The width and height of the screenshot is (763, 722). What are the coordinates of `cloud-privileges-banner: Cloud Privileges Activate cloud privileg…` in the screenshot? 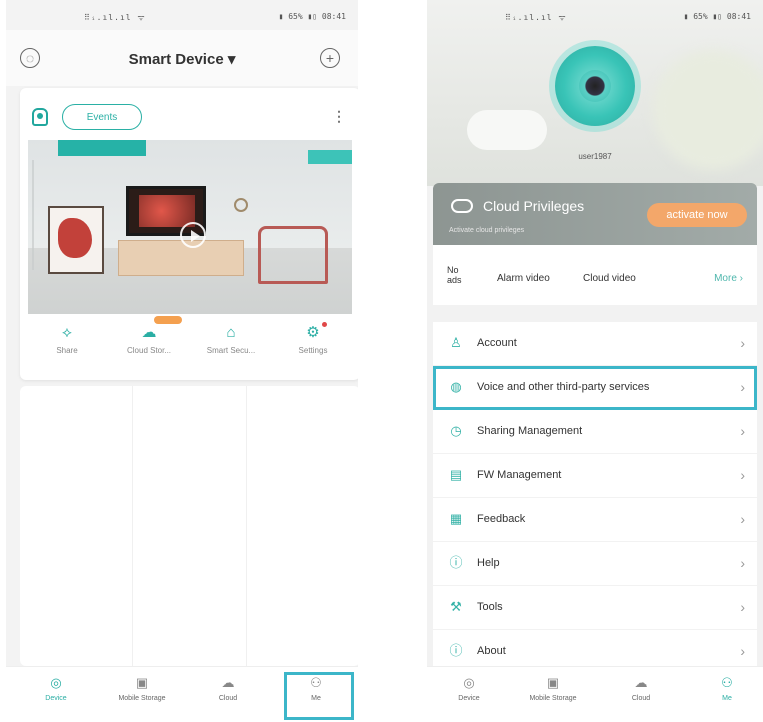 It's located at (595, 214).